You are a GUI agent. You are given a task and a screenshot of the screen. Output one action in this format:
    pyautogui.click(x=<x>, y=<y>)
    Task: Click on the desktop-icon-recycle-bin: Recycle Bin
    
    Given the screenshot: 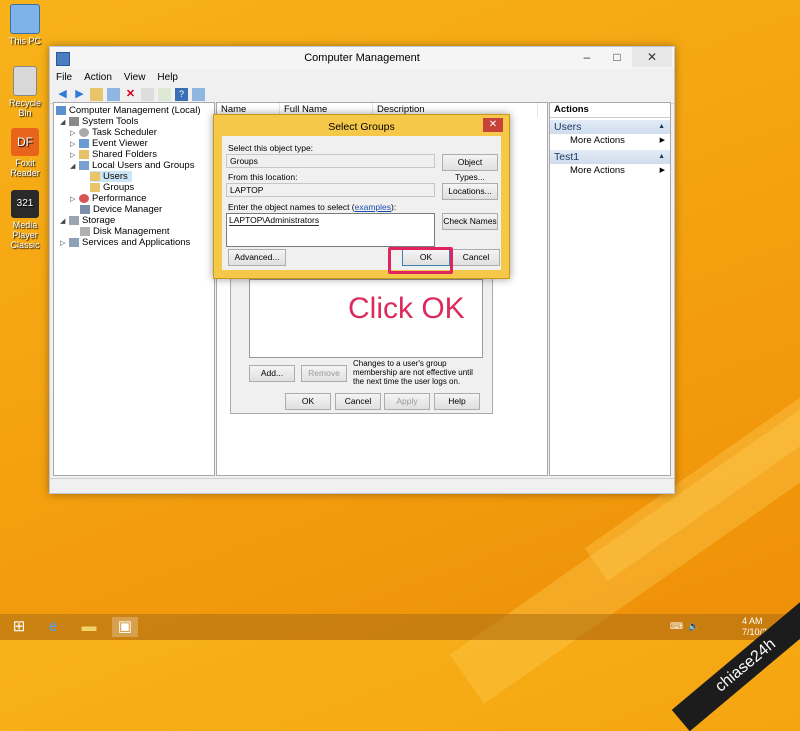 What is the action you would take?
    pyautogui.click(x=25, y=92)
    